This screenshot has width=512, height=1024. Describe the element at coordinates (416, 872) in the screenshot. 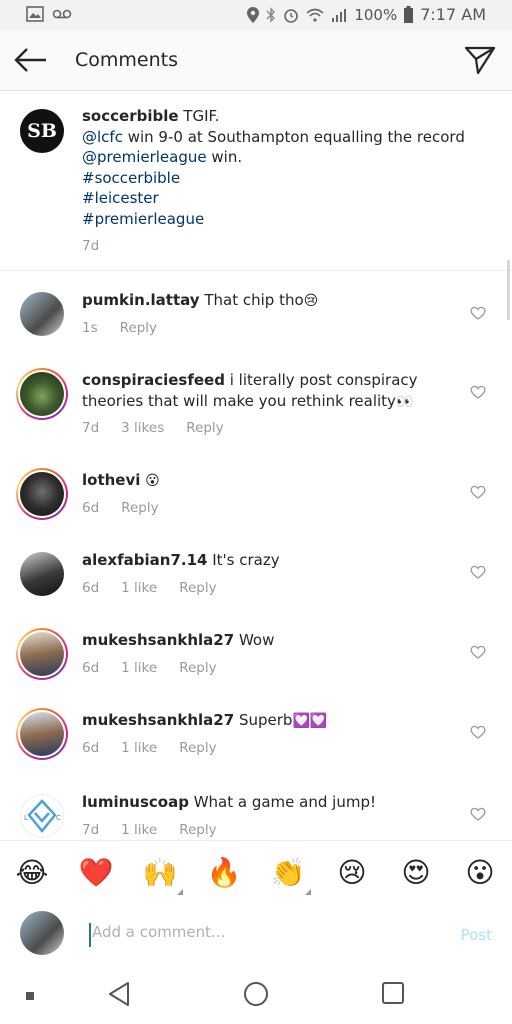

I see `emoji-button: 😍` at that location.